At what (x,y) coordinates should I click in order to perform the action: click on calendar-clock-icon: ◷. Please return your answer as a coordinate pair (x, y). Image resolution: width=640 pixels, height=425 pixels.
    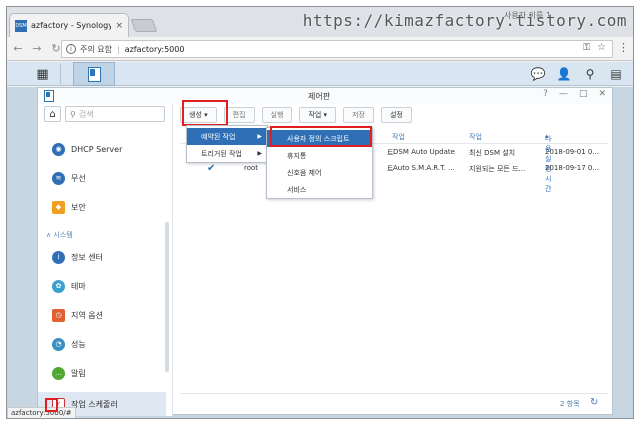
    Looking at the image, I should click on (58, 315).